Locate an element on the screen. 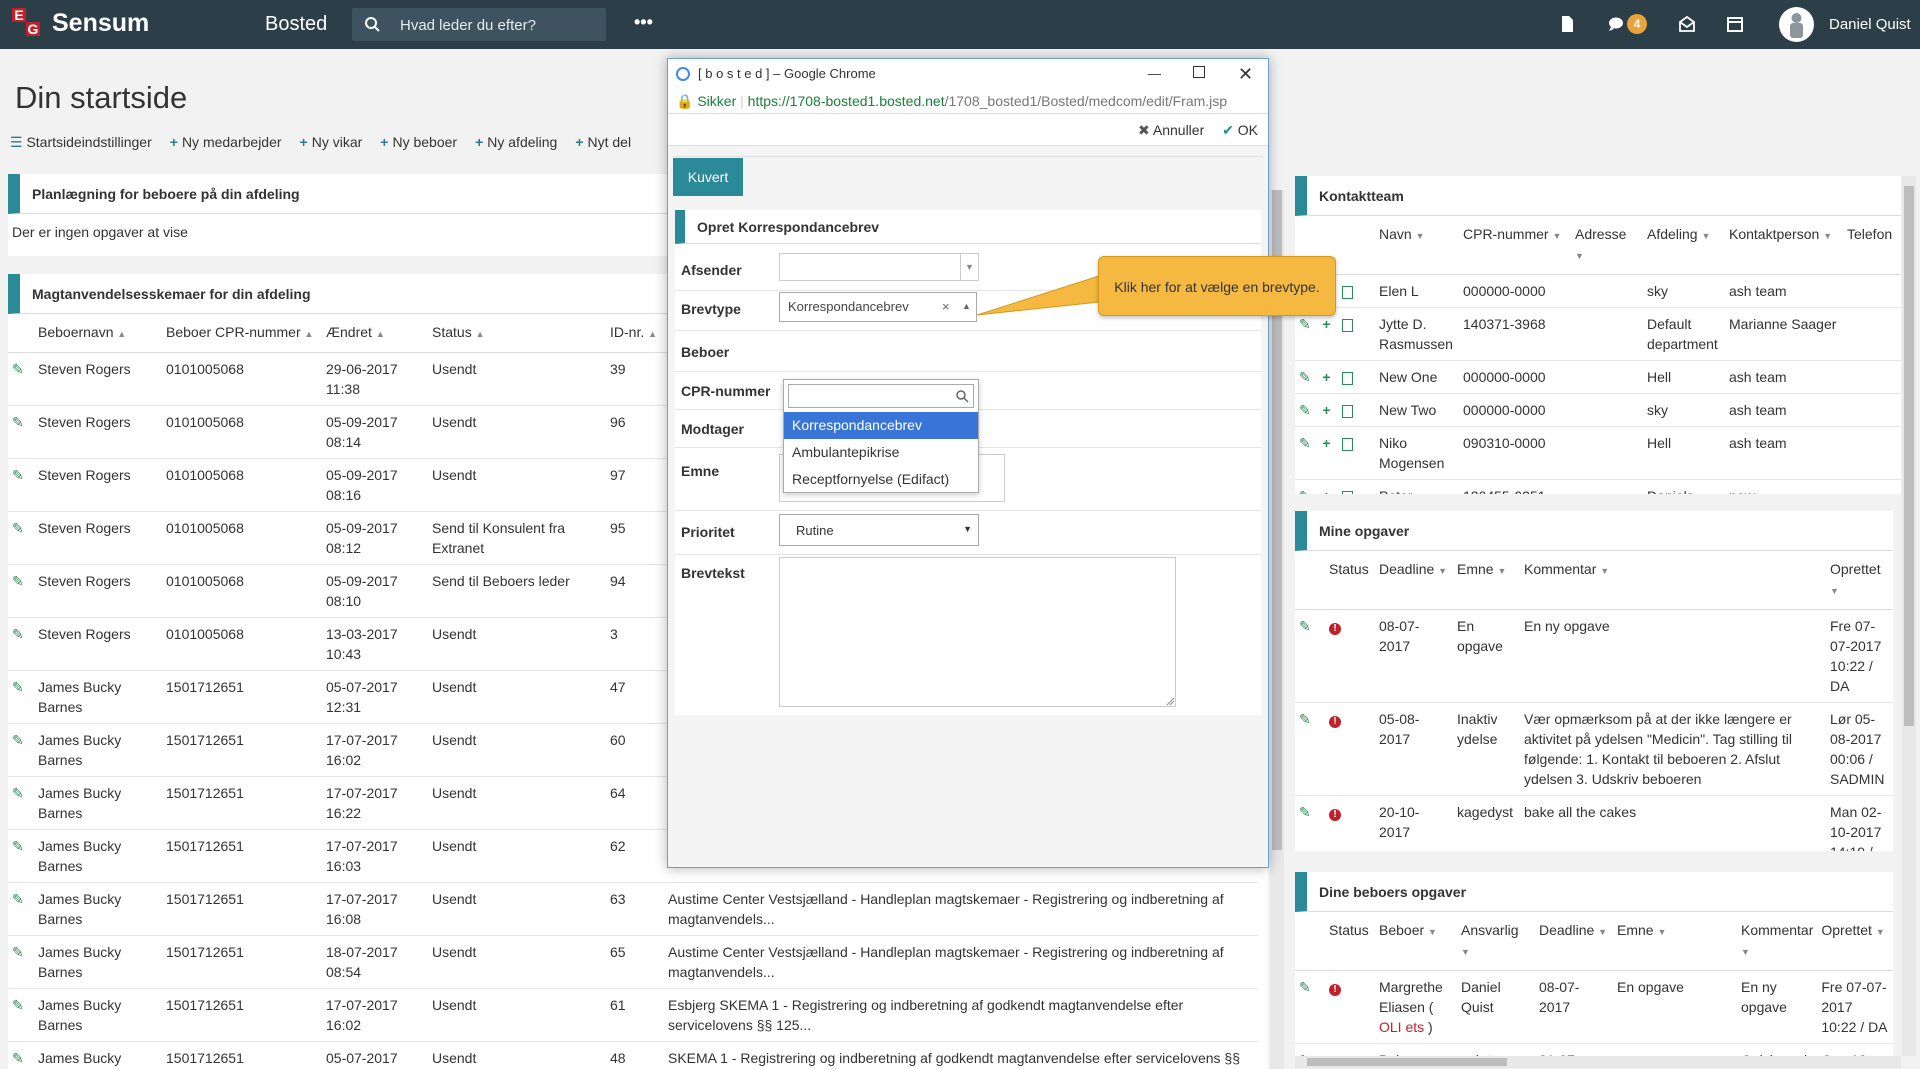 Image resolution: width=1920 pixels, height=1069 pixels. col-responsible: Ansvarlig ▼ is located at coordinates (1496, 941).